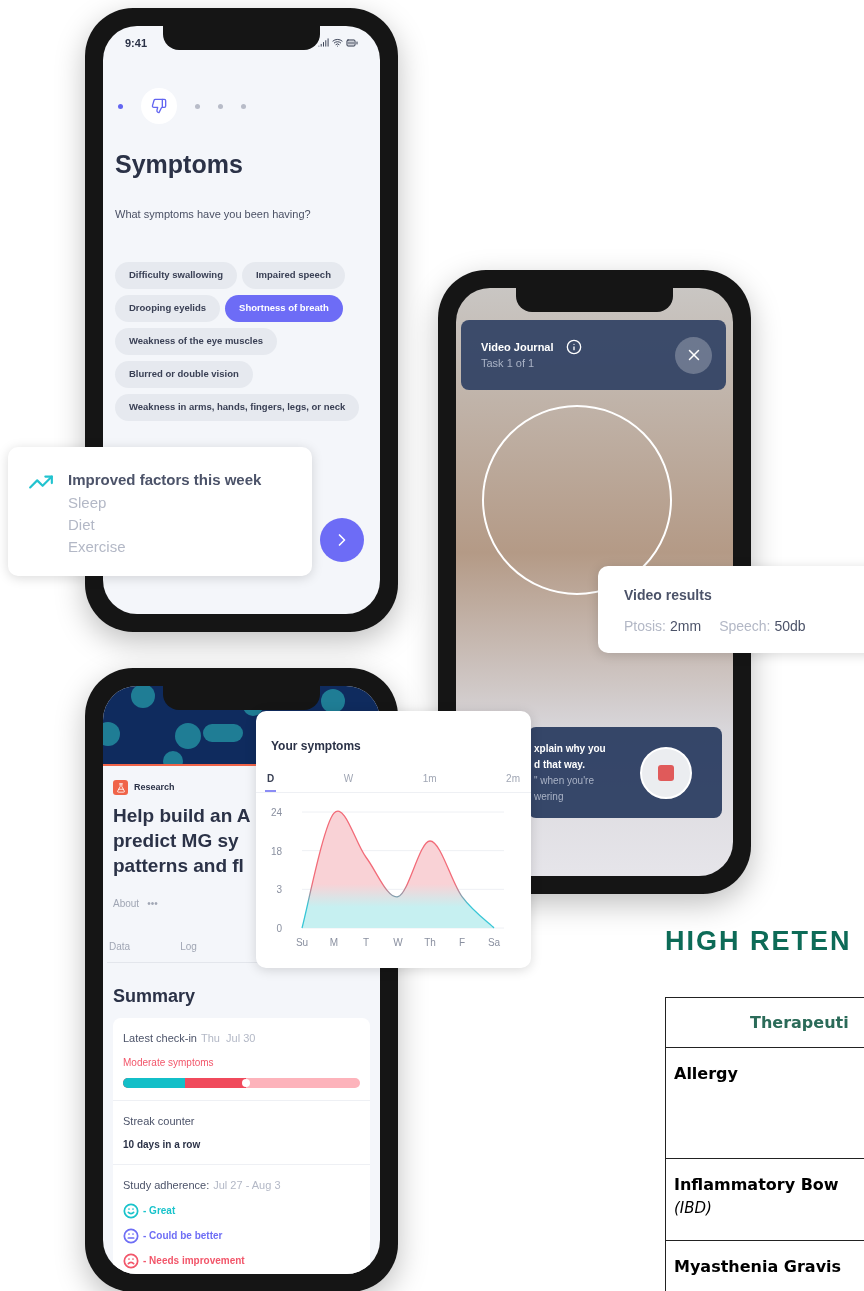 Image resolution: width=864 pixels, height=1291 pixels. I want to click on symptom-chip: Drooping eyelids, so click(168, 308).